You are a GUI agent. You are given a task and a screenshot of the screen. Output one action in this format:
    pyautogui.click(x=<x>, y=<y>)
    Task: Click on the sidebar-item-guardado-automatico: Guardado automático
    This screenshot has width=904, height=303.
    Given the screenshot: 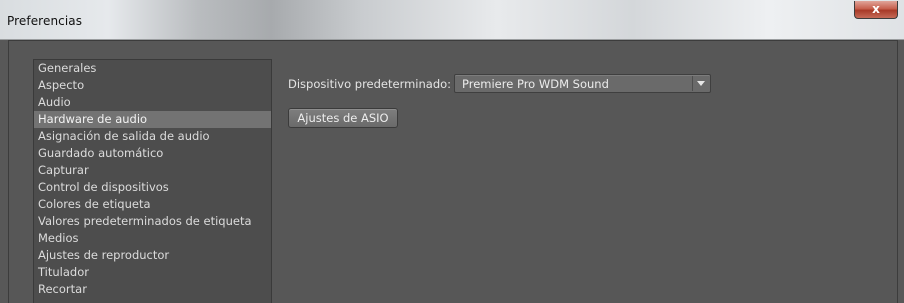 What is the action you would take?
    pyautogui.click(x=152, y=153)
    